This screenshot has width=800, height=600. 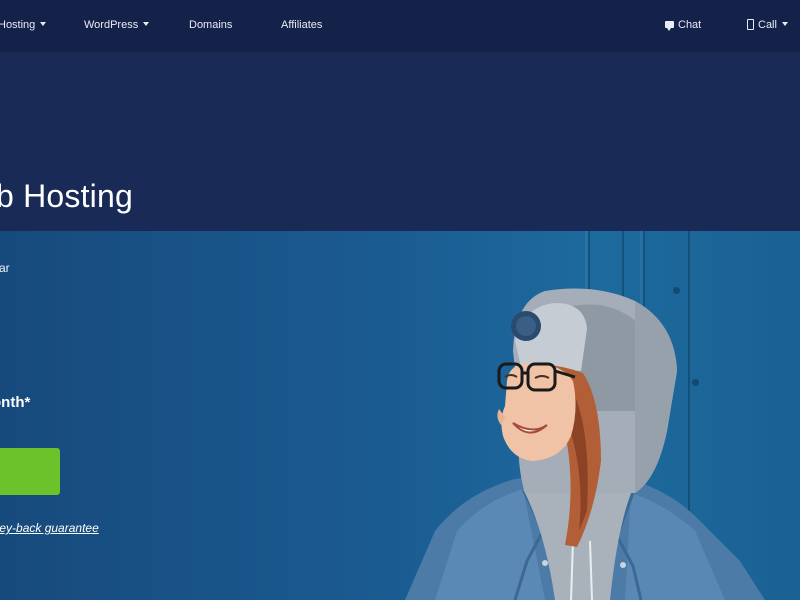 I want to click on price-text: onth*, so click(x=15, y=402).